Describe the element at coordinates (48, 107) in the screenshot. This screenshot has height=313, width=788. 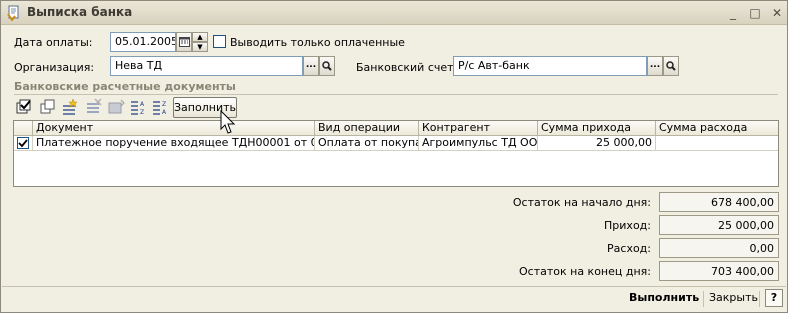
I see `copy-icon` at that location.